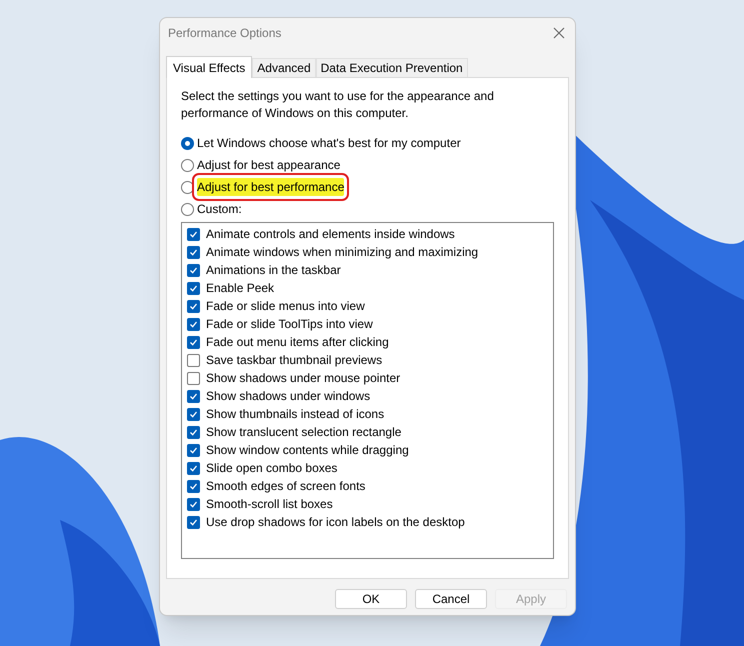 The width and height of the screenshot is (744, 646). What do you see at coordinates (270, 187) in the screenshot?
I see `option-label: Adjust for best performance` at bounding box center [270, 187].